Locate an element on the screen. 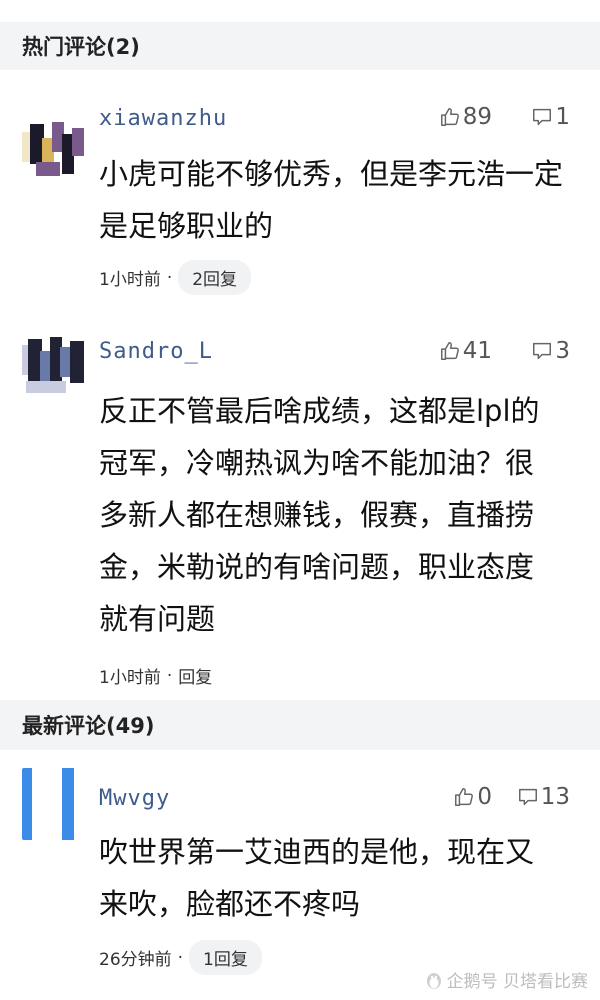 The image size is (600, 1000). comment-meta: 26分钟前 · 1回复 is located at coordinates (180, 957).